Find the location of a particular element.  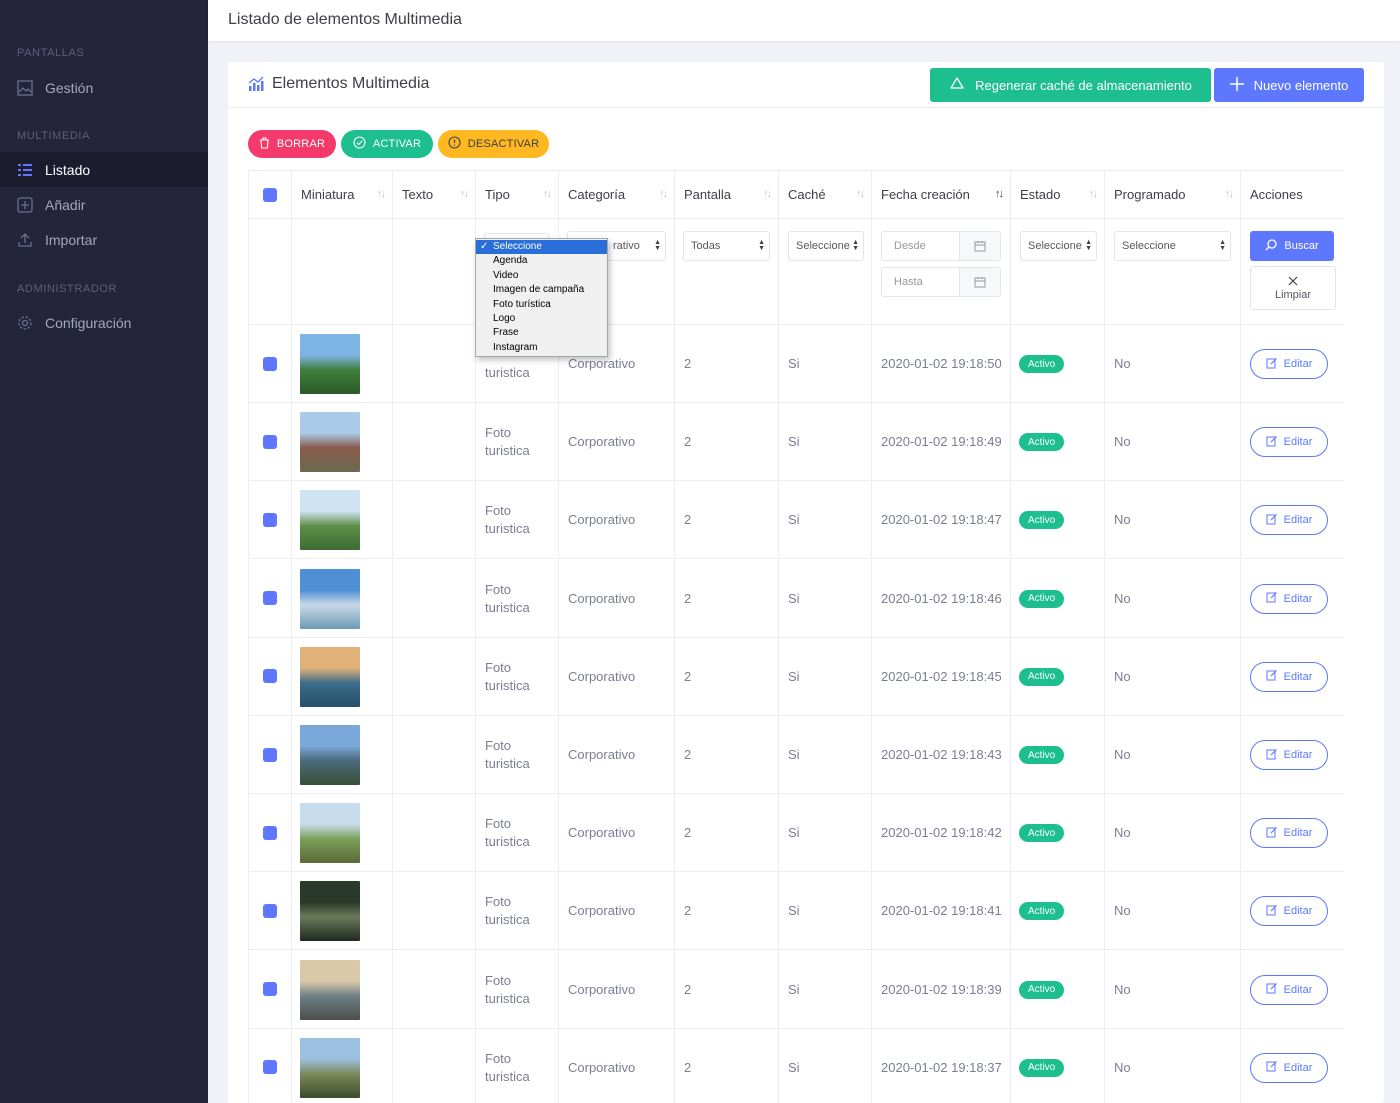

desde-date-input: Desde is located at coordinates (941, 246).